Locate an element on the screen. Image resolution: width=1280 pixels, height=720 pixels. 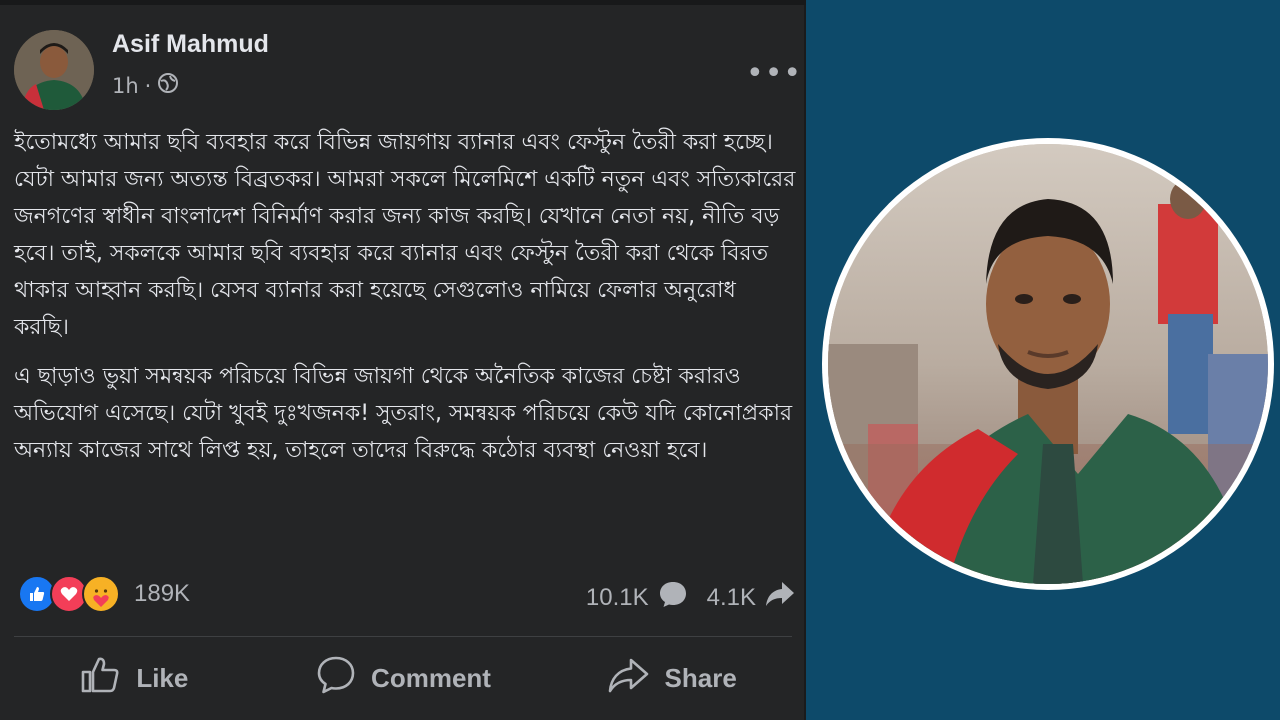
top-strip is located at coordinates (403, 2).